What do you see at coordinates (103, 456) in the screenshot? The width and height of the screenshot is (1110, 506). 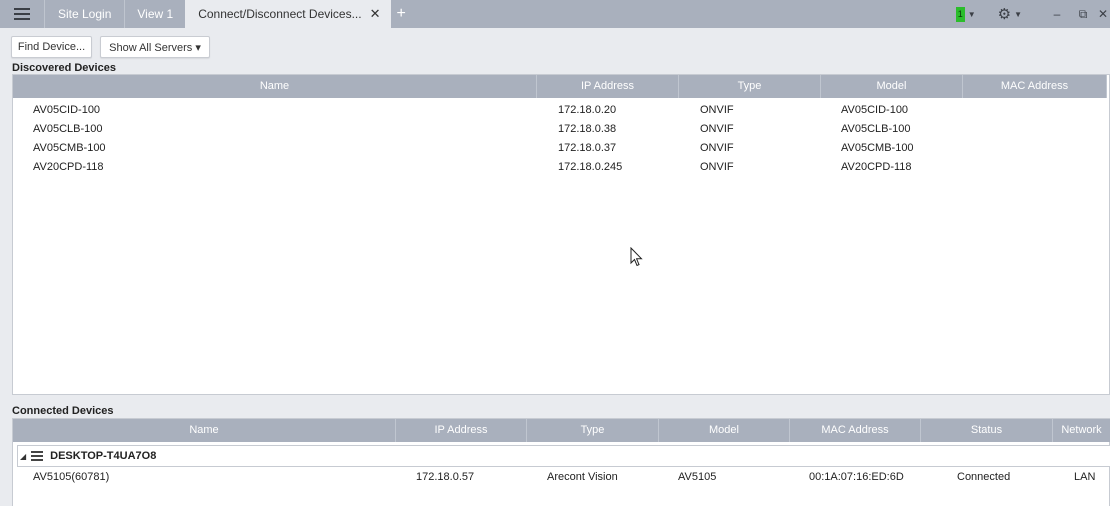 I see `server-group-name: DESKTOP-T4UA7O8` at bounding box center [103, 456].